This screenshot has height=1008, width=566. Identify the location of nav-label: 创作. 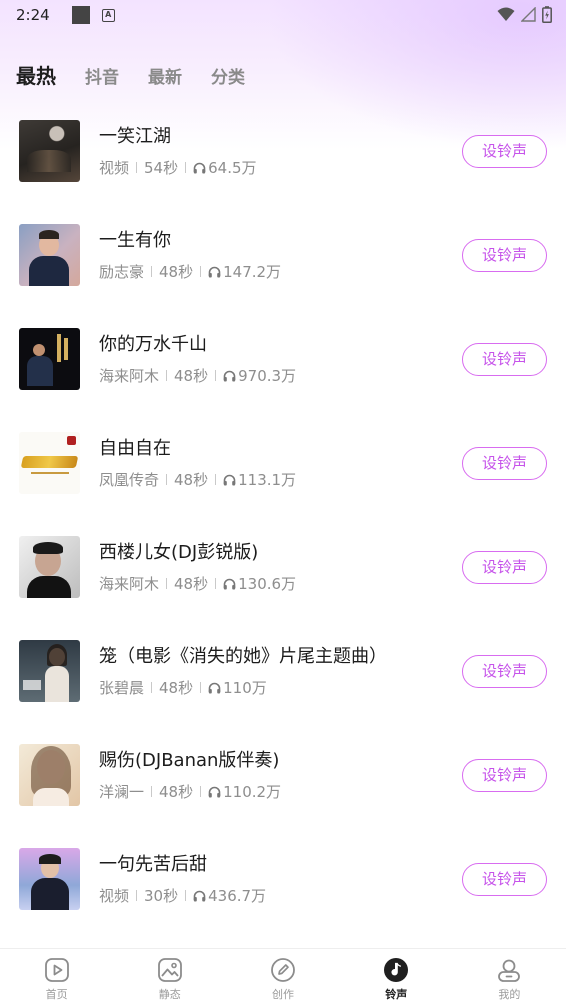
(283, 994).